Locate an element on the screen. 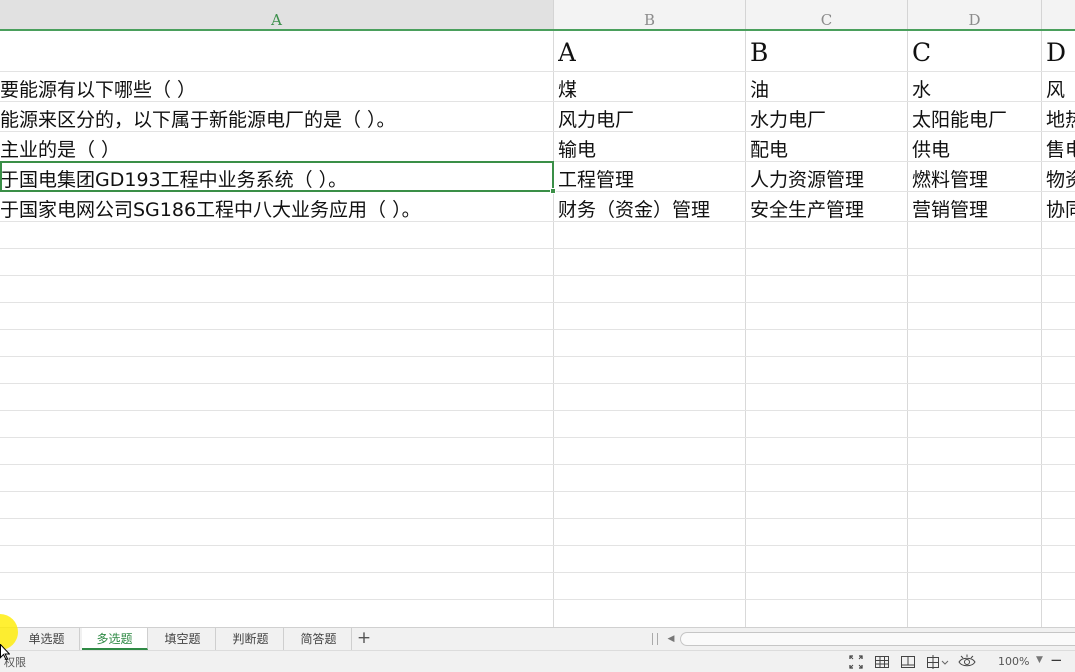 The image size is (1075, 672). scrollbar-splitter-handle is located at coordinates (655, 639).